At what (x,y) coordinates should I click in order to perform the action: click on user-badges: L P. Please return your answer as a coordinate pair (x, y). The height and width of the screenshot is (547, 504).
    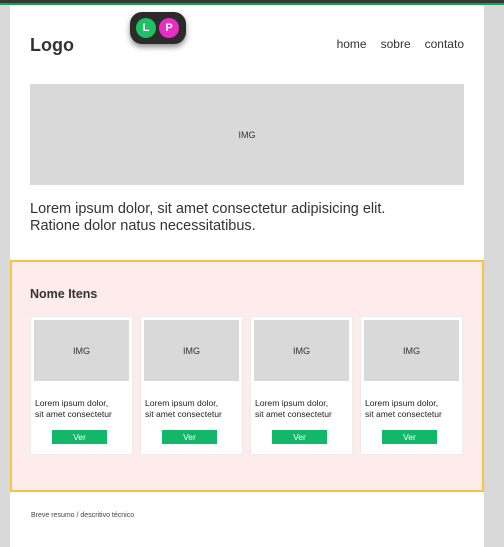
    Looking at the image, I should click on (158, 28).